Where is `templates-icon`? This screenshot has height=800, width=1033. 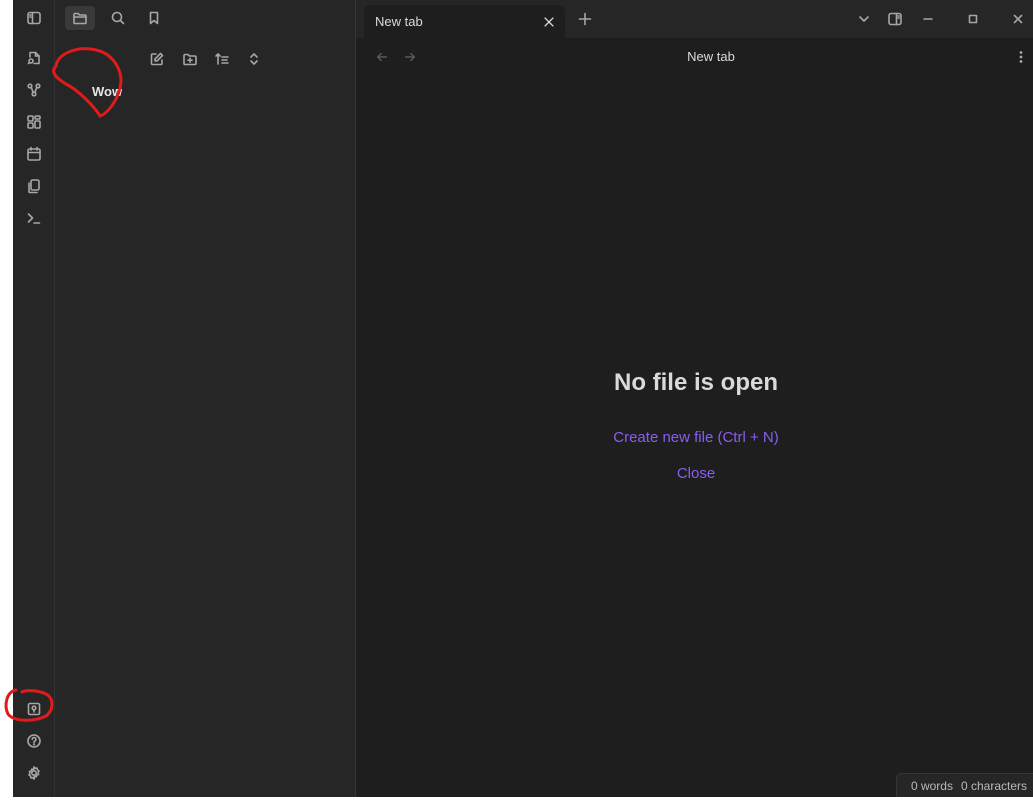 templates-icon is located at coordinates (34, 186).